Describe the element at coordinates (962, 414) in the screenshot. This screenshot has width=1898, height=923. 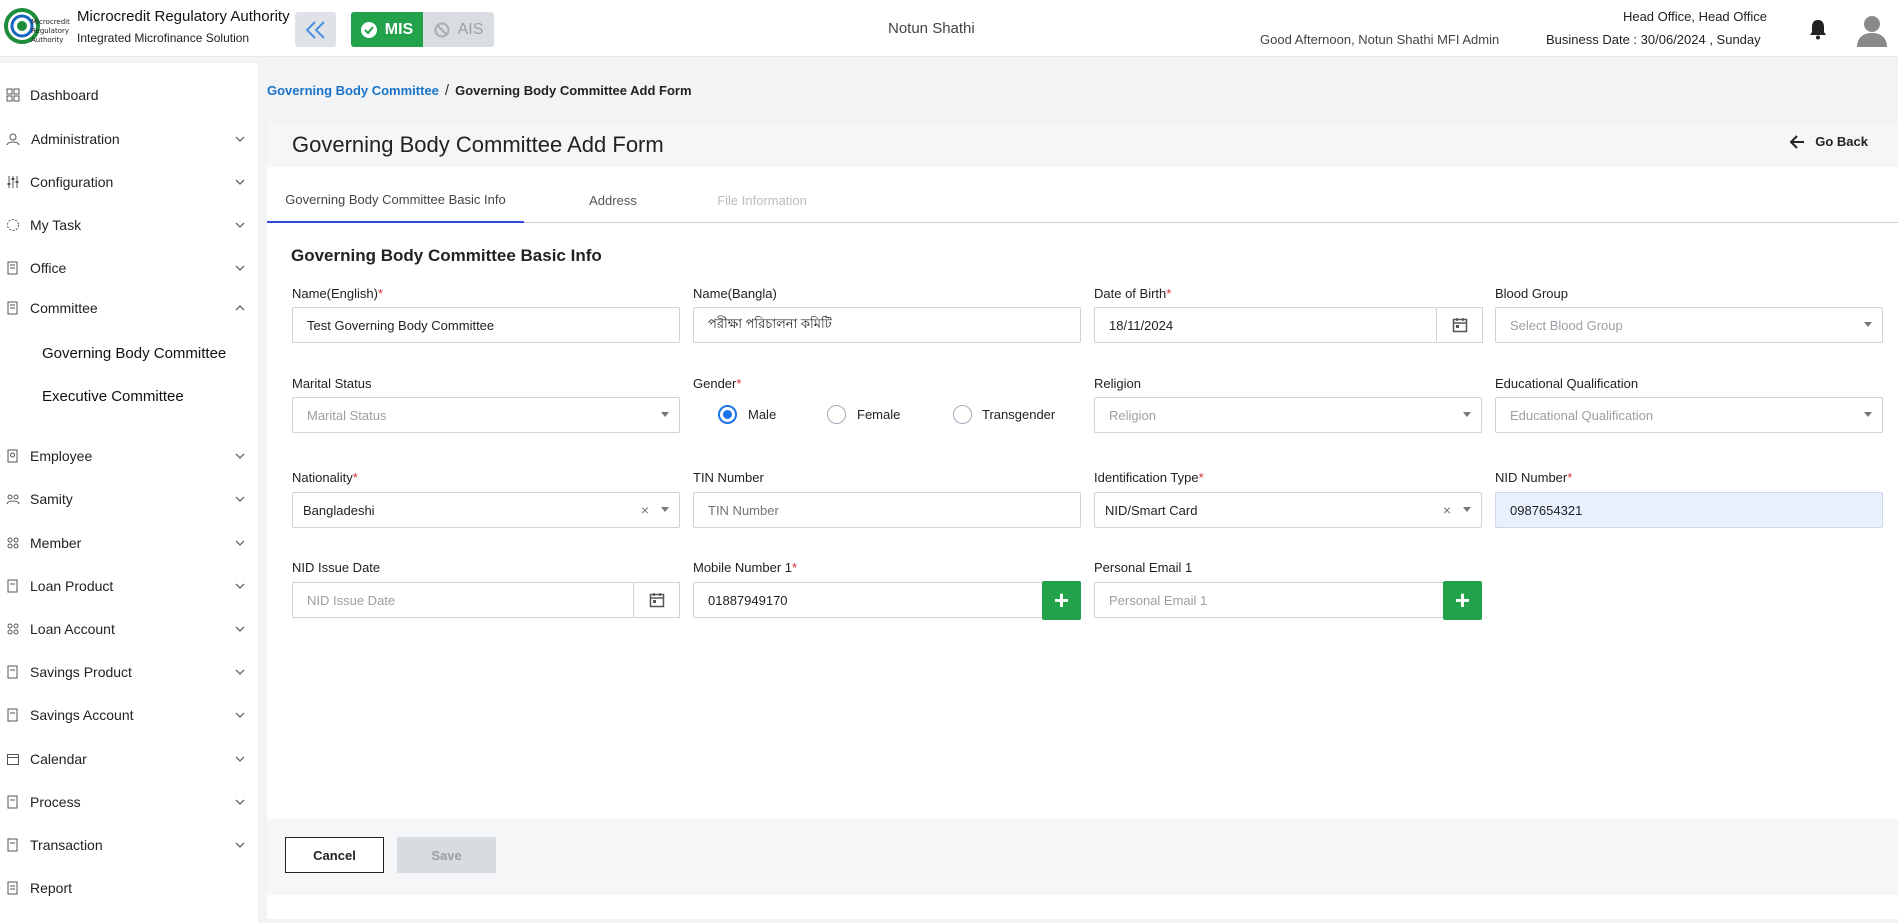
I see `gender-transgender-radio` at that location.